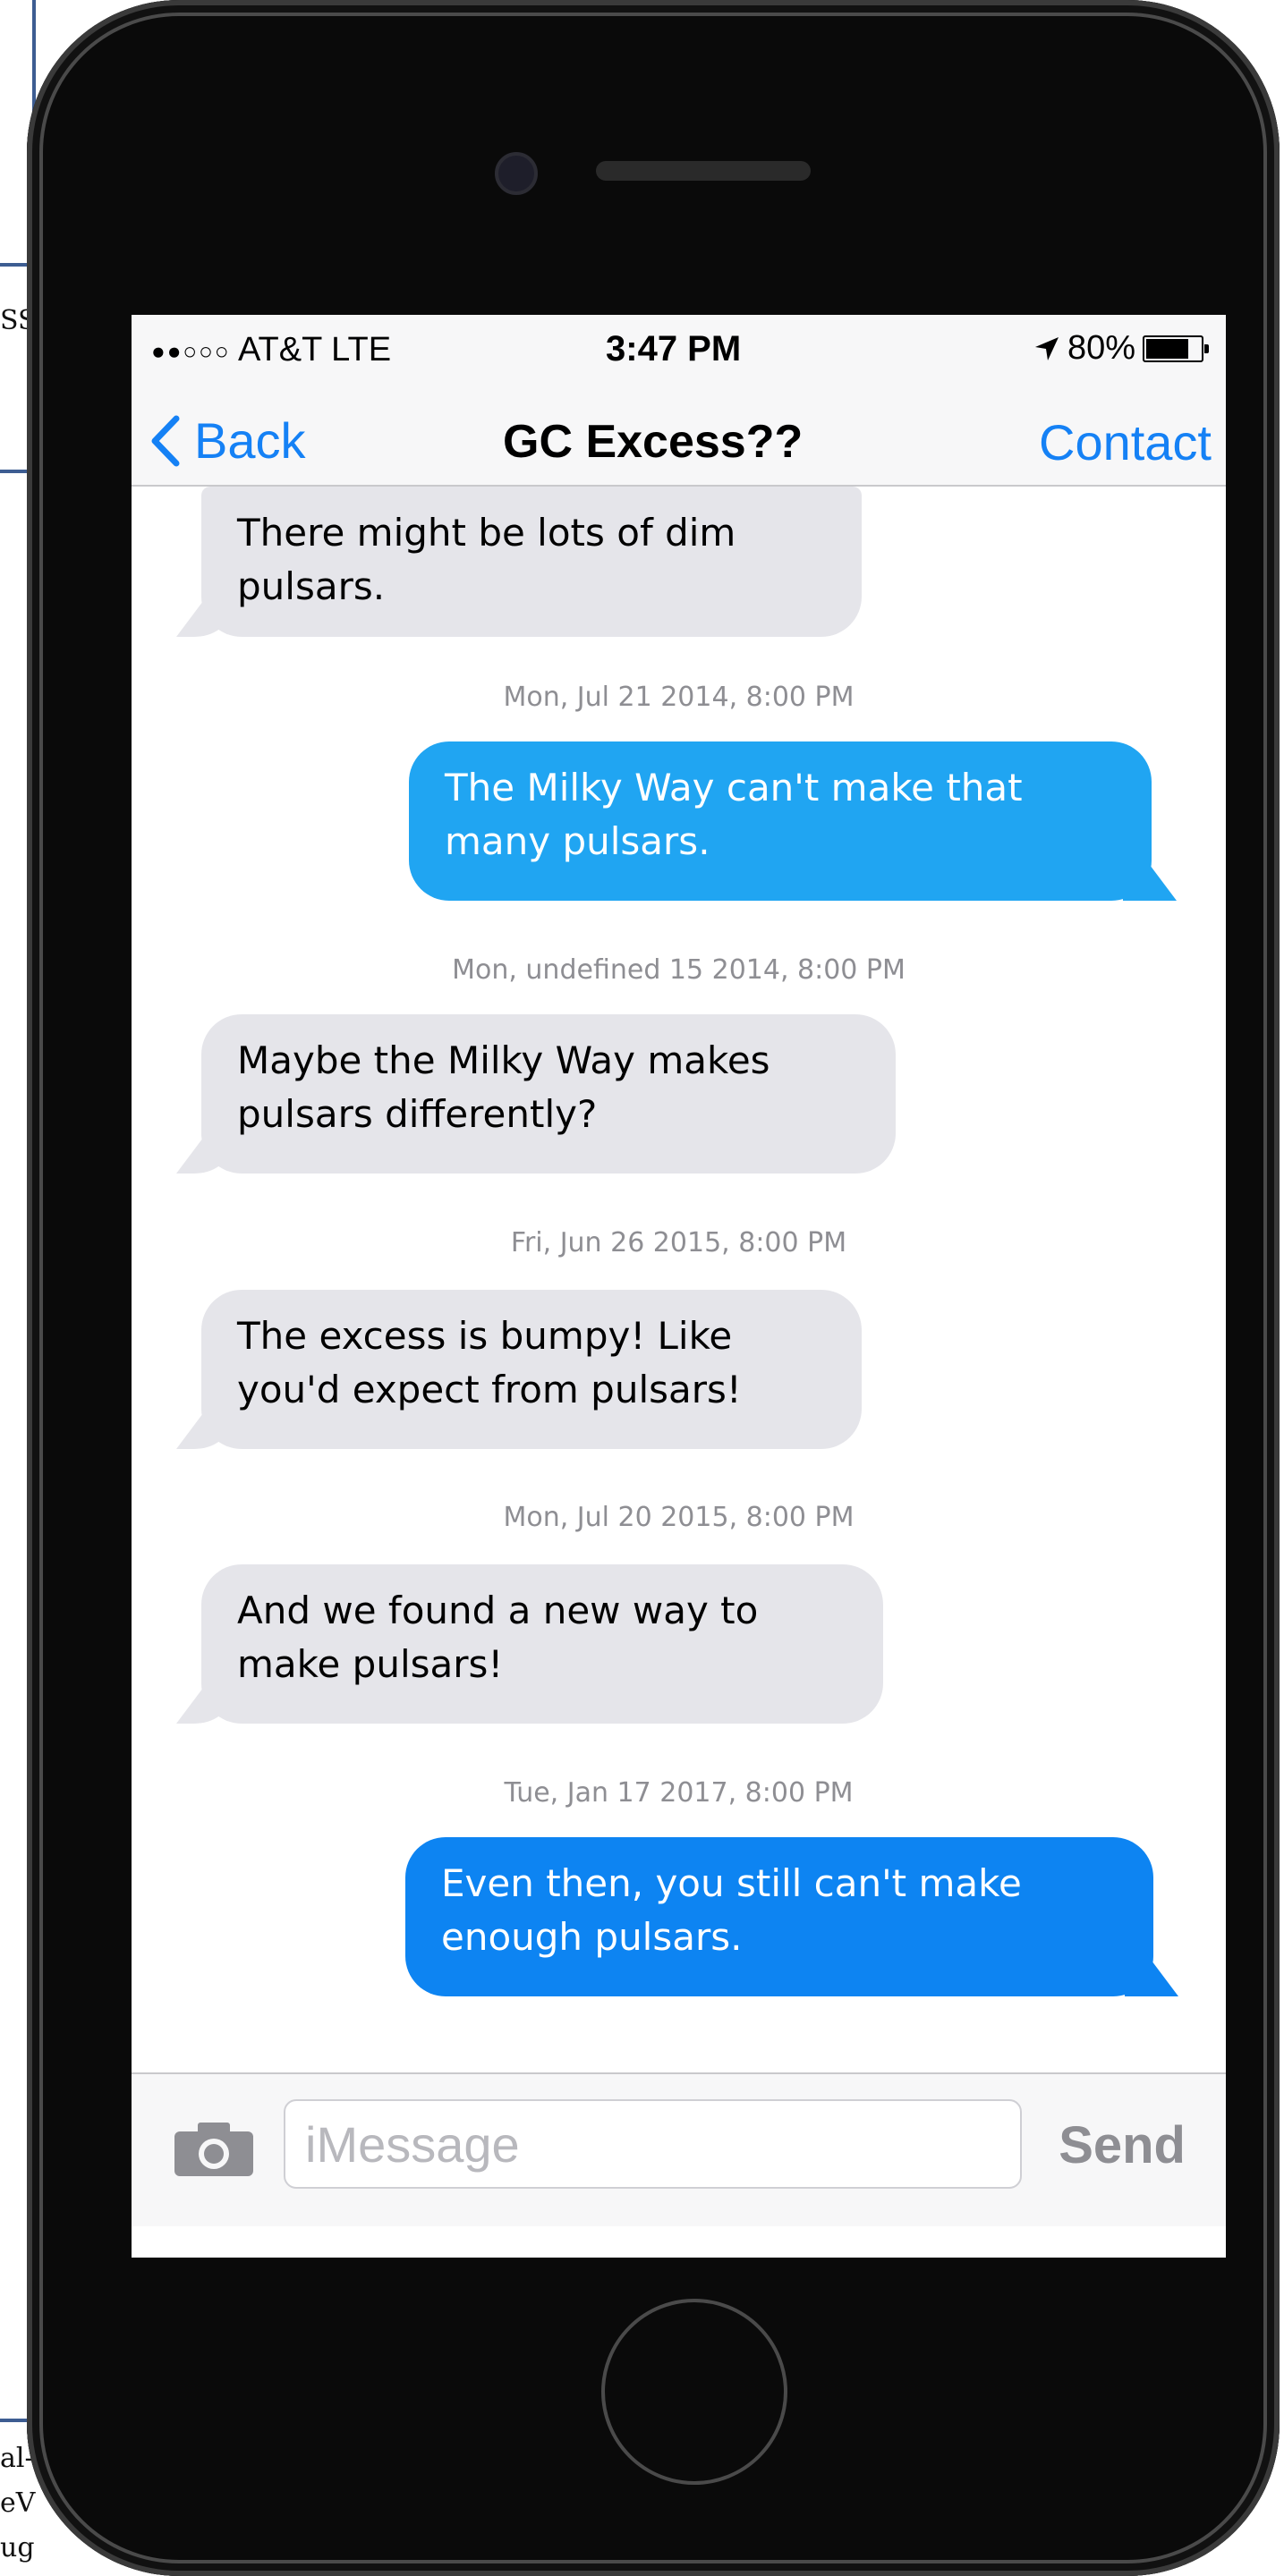 This screenshot has height=2576, width=1284. What do you see at coordinates (516, 173) in the screenshot?
I see `front-camera` at bounding box center [516, 173].